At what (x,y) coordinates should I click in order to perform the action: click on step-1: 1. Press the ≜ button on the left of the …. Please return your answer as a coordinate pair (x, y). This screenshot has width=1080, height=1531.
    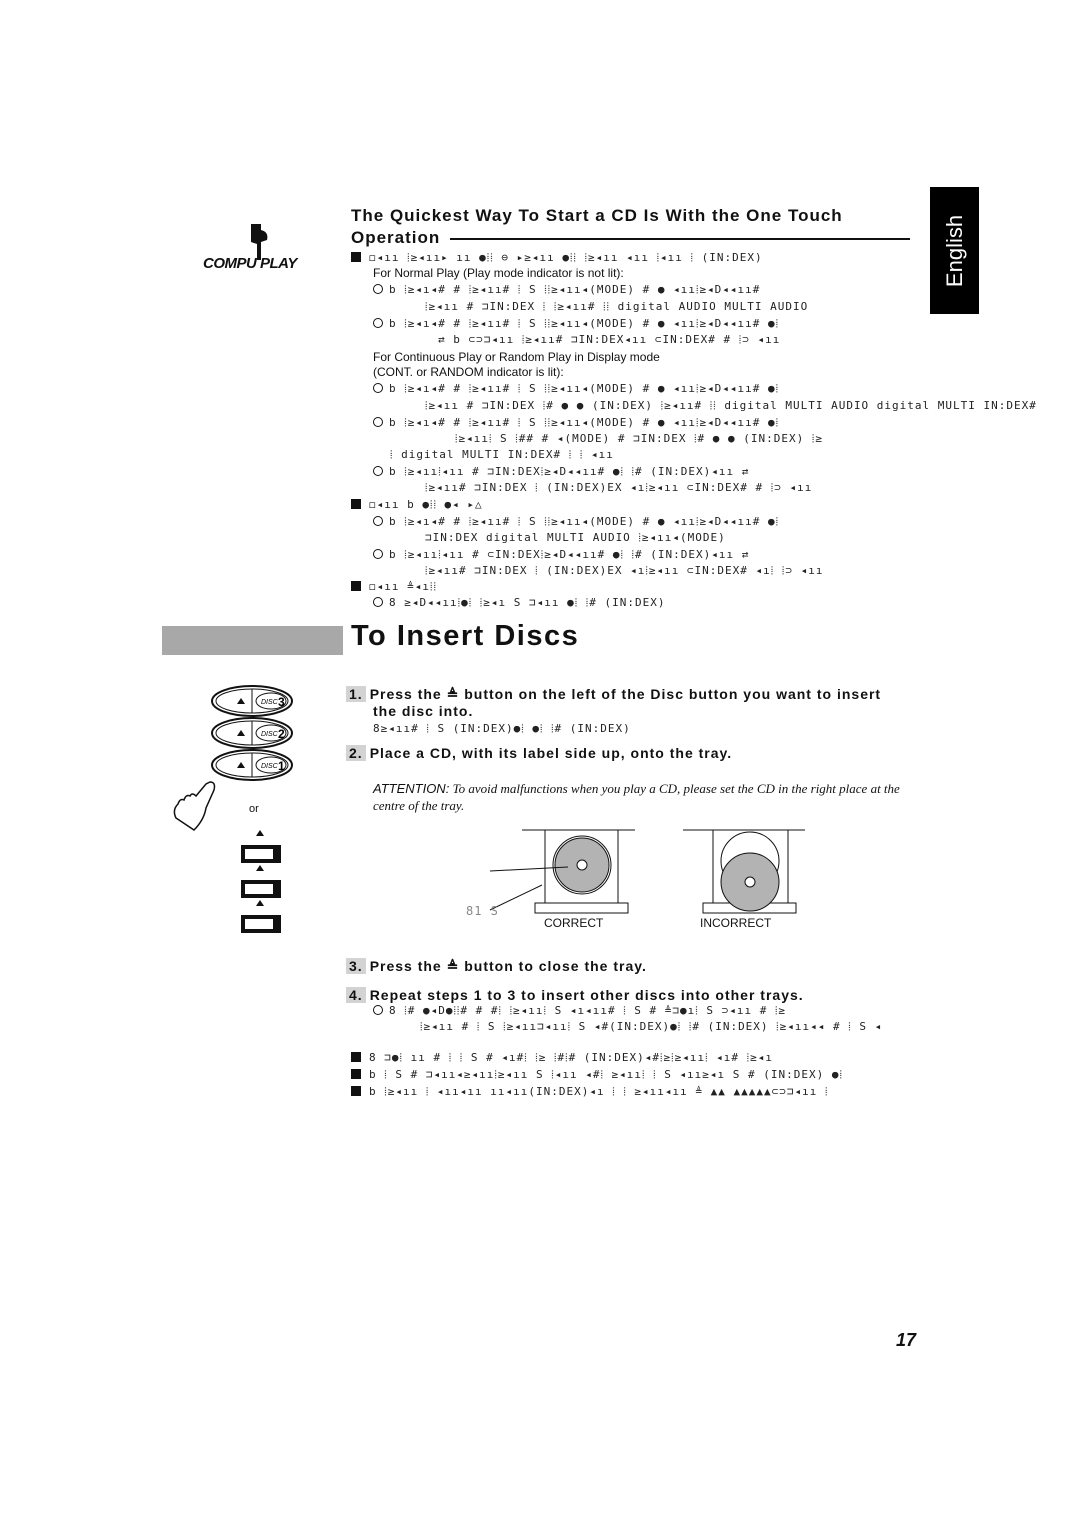
    Looking at the image, I should click on (613, 694).